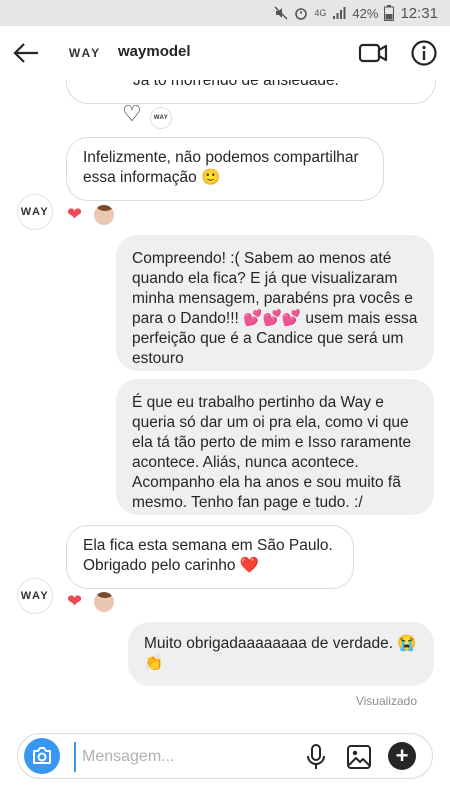 This screenshot has height=800, width=450. I want to click on message-outgoing: Muito obrigadaaaaaaaa de verdade. 😭👏, so click(281, 654).